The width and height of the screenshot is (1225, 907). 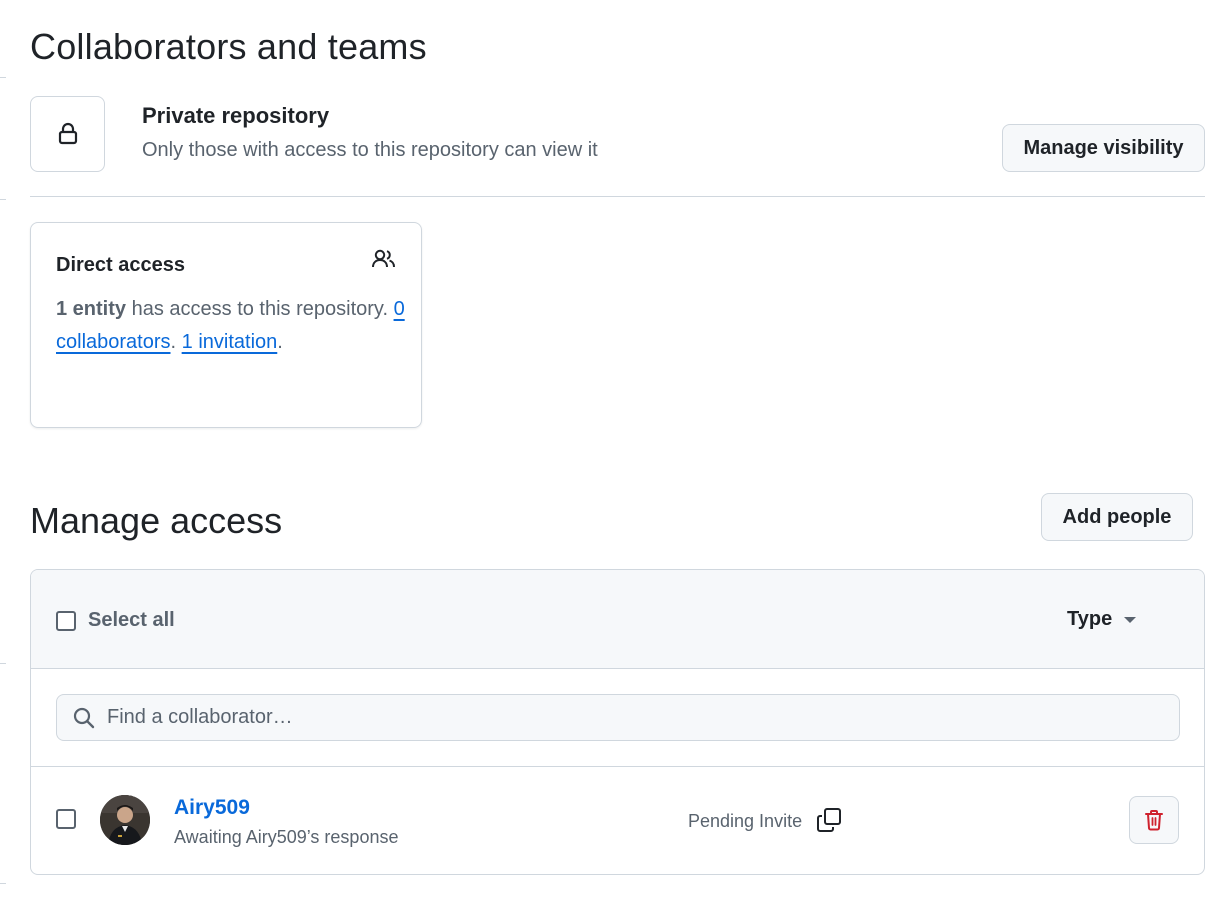 I want to click on remove-collaborator-button, so click(x=1154, y=820).